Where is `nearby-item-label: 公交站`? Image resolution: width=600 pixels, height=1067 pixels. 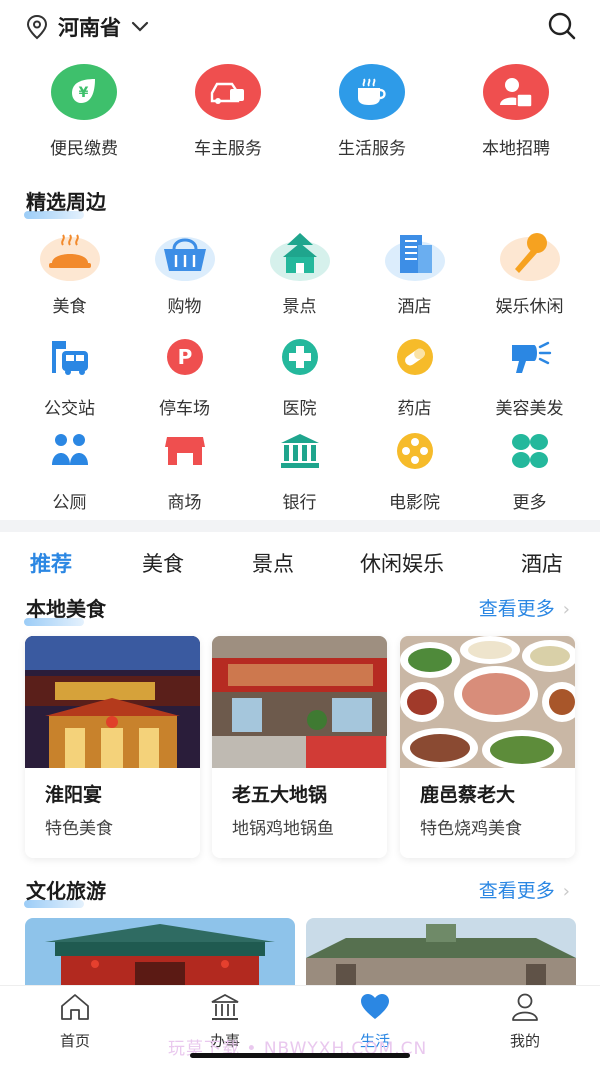 nearby-item-label: 公交站 is located at coordinates (69, 409).